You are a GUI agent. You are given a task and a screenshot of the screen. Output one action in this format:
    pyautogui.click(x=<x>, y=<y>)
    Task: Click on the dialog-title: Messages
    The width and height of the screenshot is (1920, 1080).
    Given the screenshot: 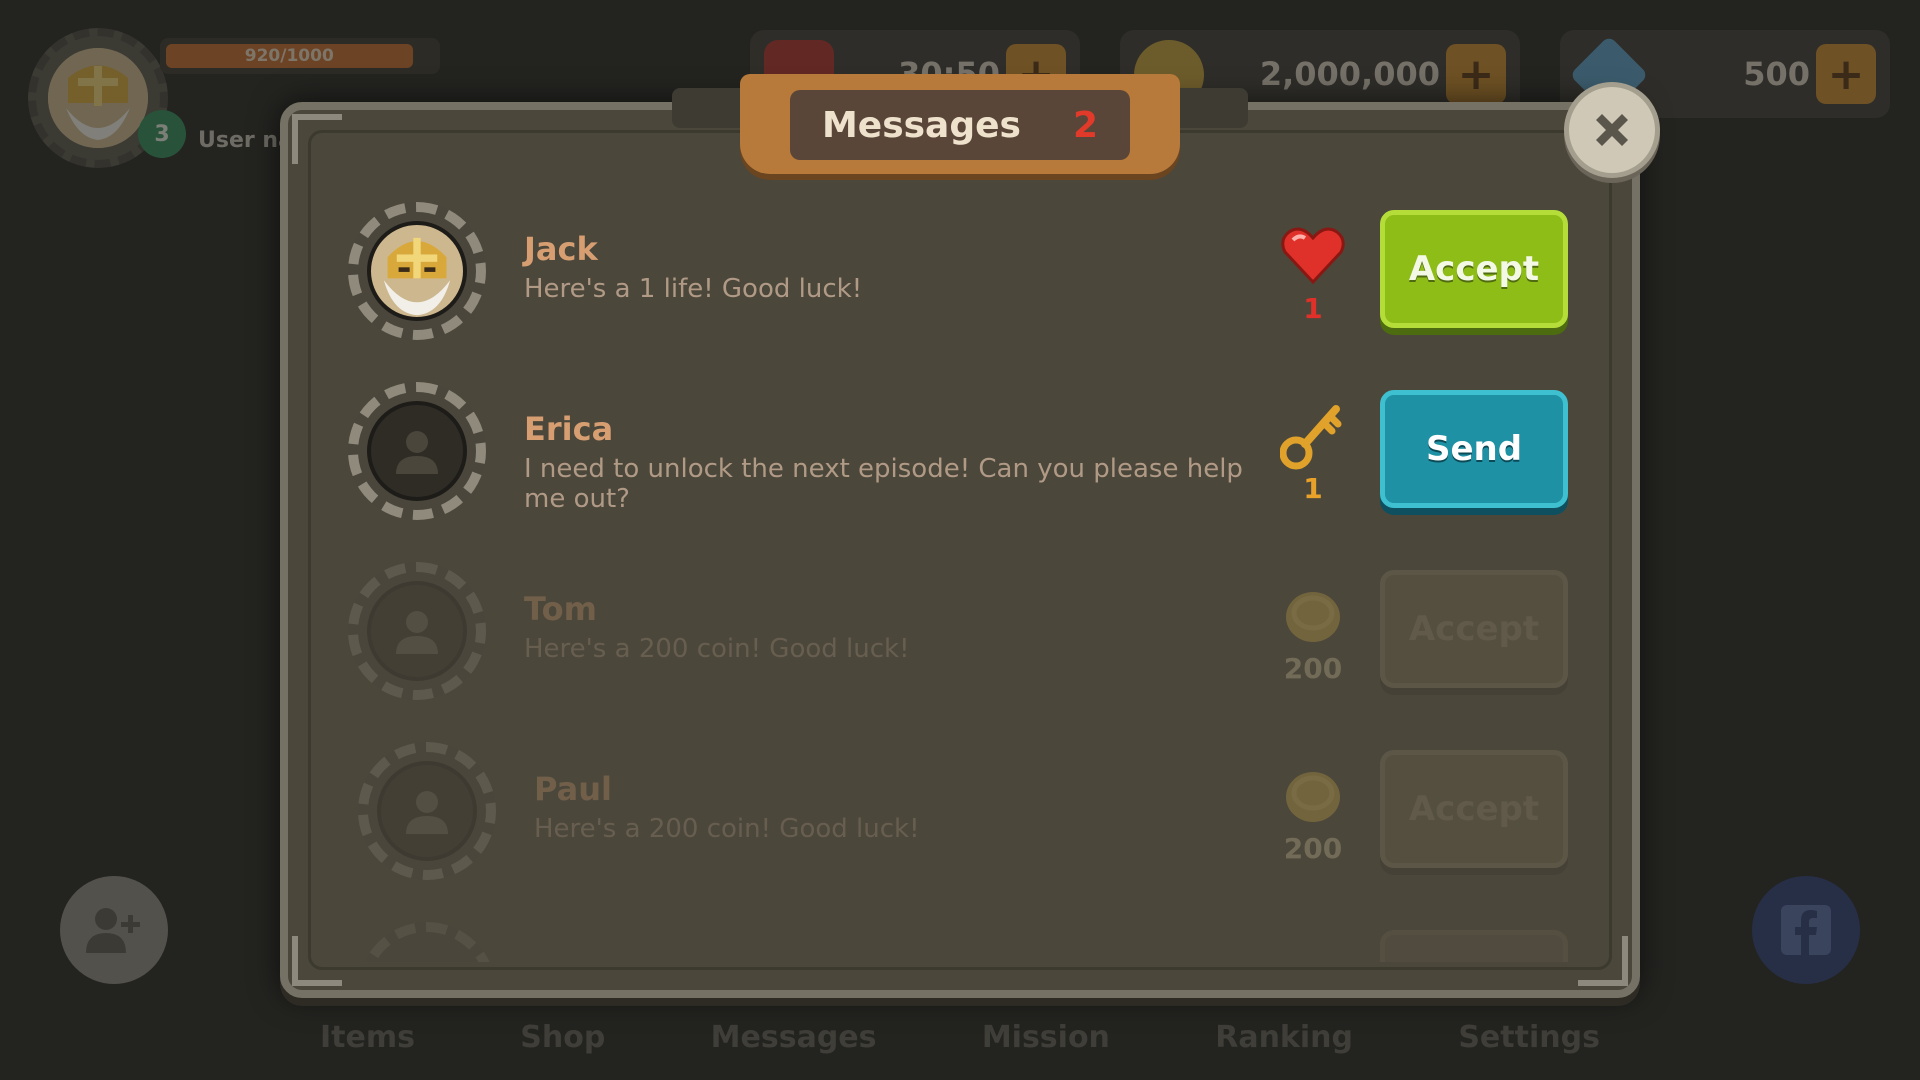 What is the action you would take?
    pyautogui.click(x=921, y=125)
    